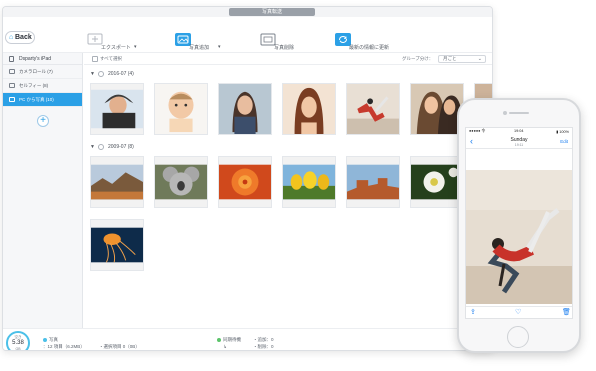 Image resolution: width=596 pixels, height=371 pixels. What do you see at coordinates (473, 313) in the screenshot?
I see `share-icon: ⇪` at bounding box center [473, 313].